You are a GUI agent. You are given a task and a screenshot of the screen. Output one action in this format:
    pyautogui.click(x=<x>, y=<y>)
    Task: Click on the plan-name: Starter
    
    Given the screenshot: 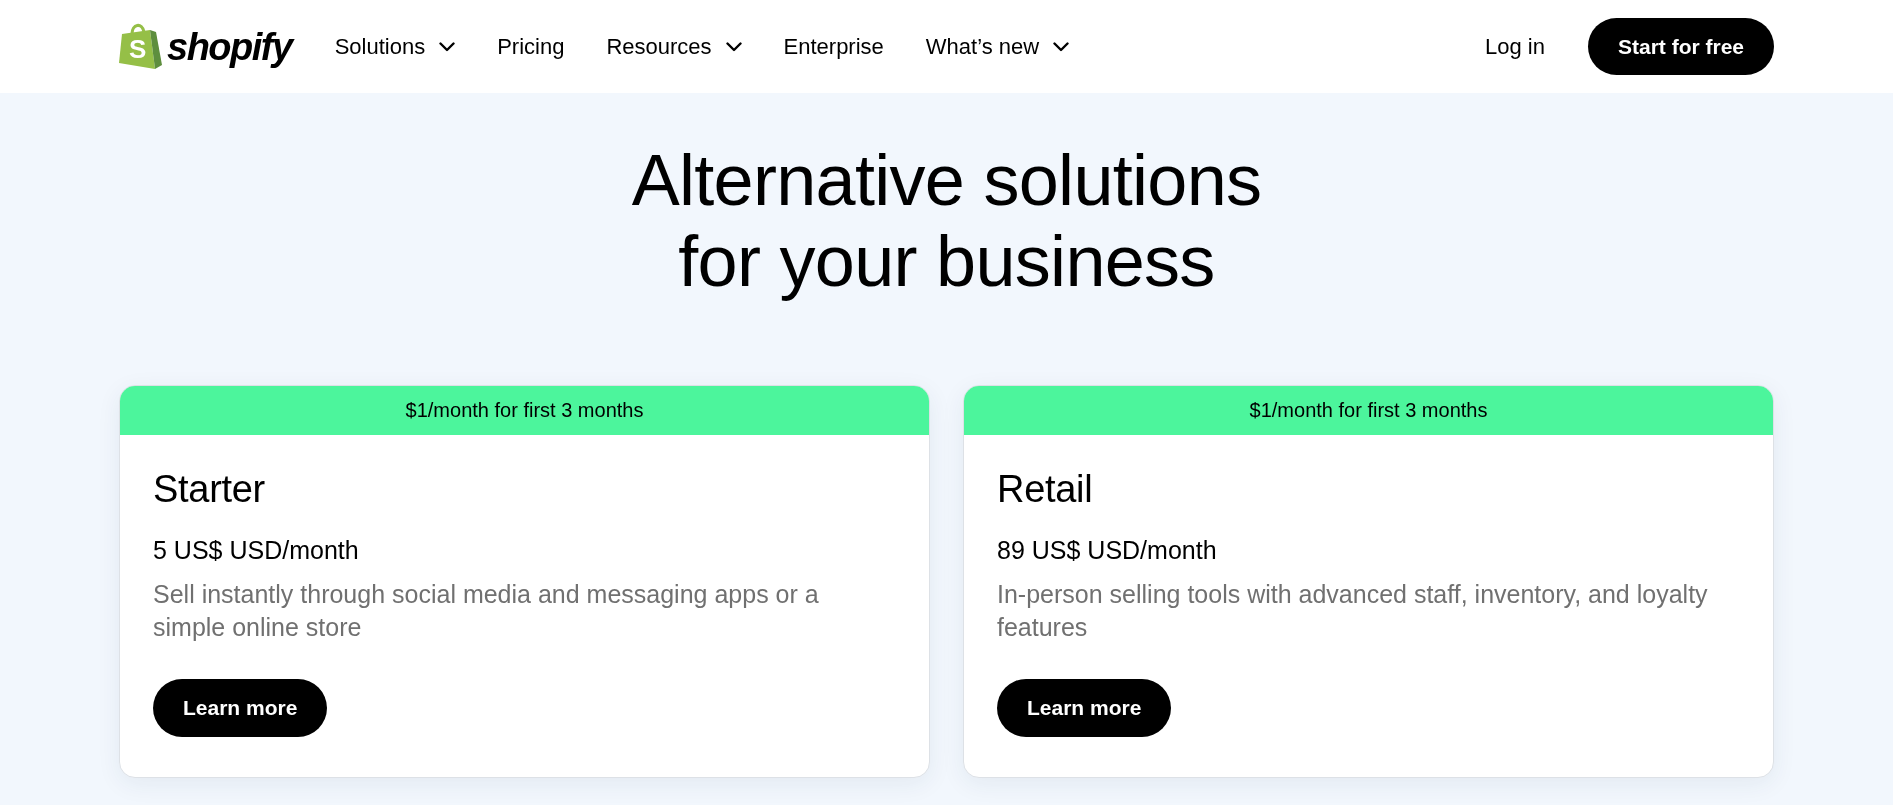 What is the action you would take?
    pyautogui.click(x=209, y=489)
    